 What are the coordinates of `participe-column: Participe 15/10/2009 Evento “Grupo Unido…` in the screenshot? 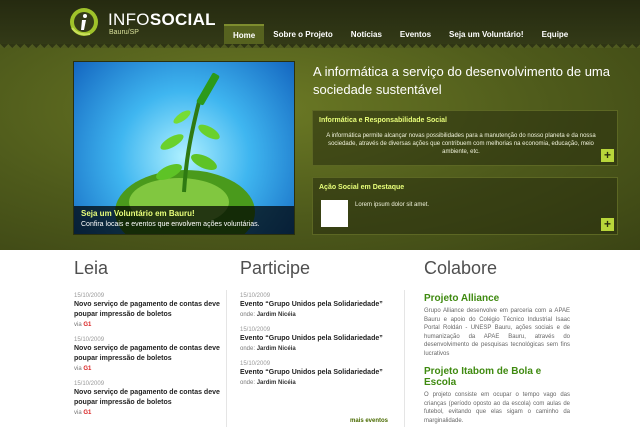 It's located at (315, 322).